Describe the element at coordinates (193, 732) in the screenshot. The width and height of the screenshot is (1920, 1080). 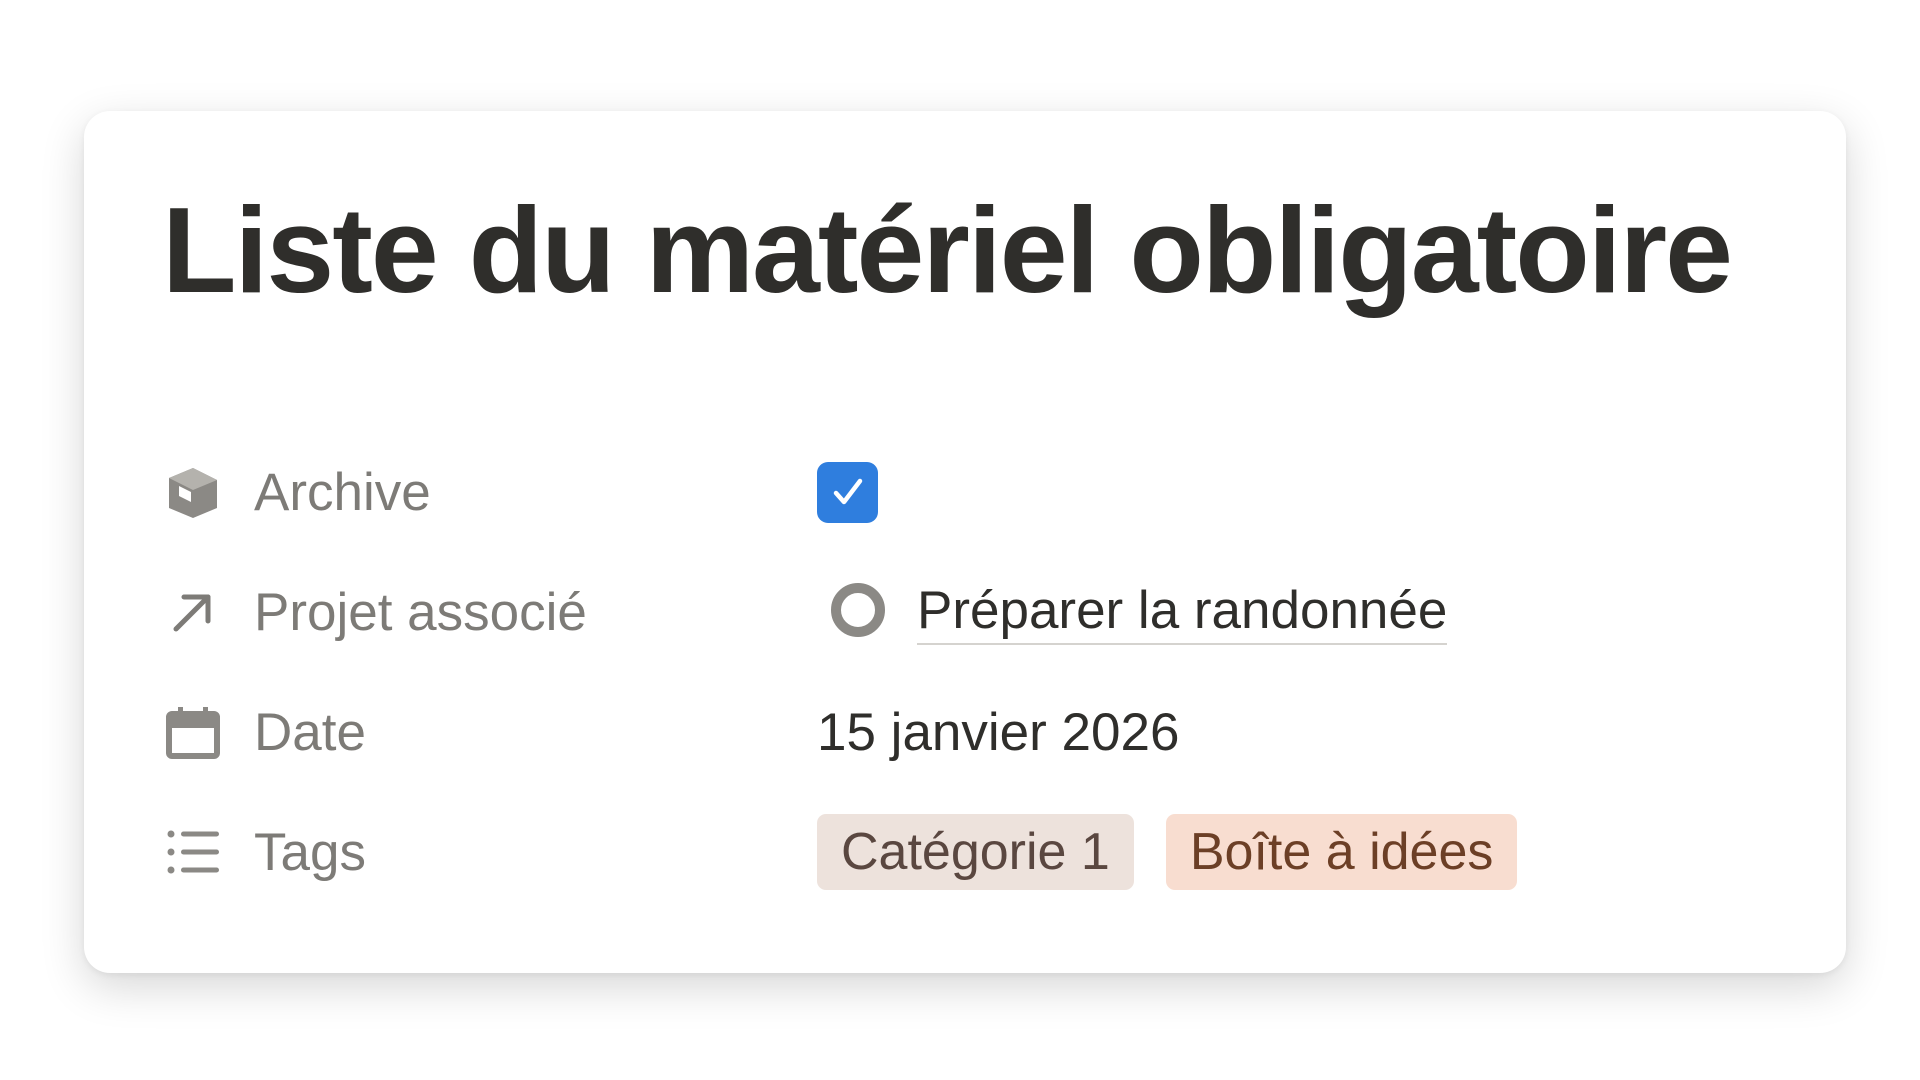
I see `calendar-icon` at that location.